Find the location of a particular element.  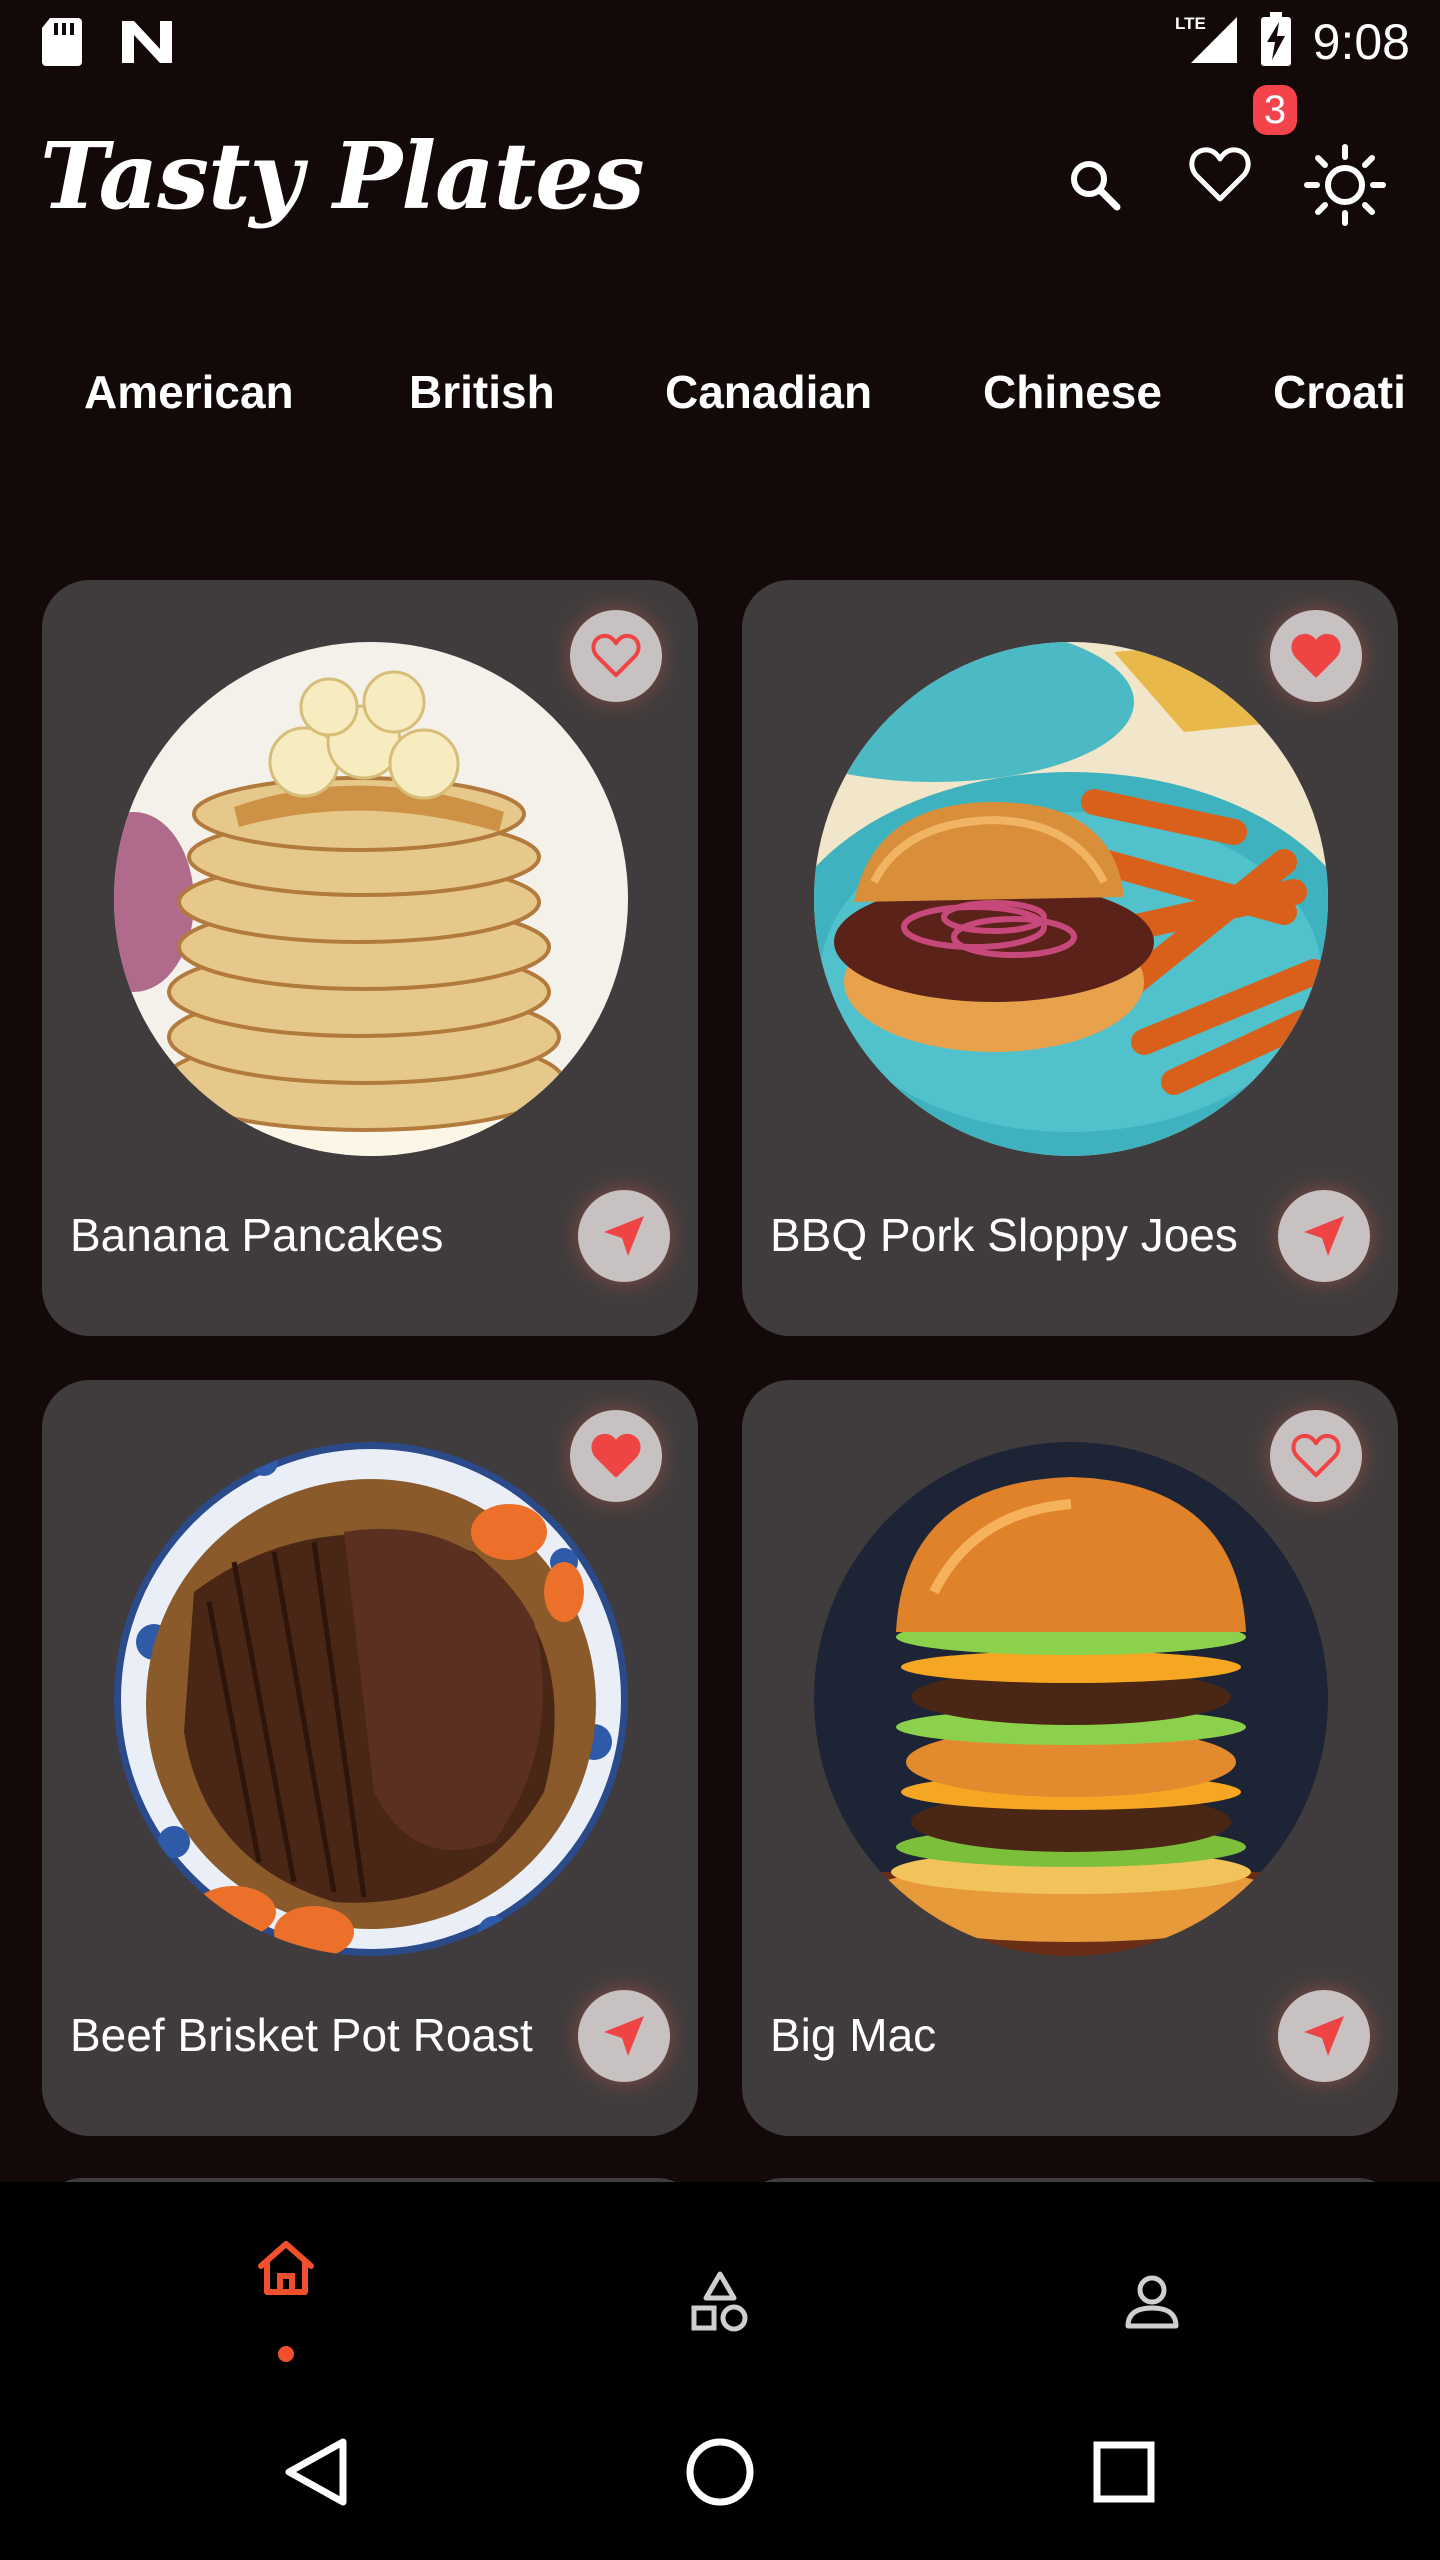

system-back-button is located at coordinates (316, 2472).